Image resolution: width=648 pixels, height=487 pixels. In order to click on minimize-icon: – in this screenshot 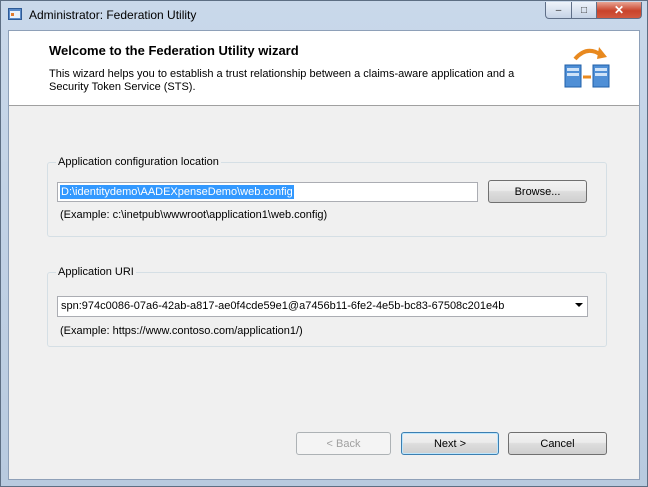, I will do `click(558, 10)`.